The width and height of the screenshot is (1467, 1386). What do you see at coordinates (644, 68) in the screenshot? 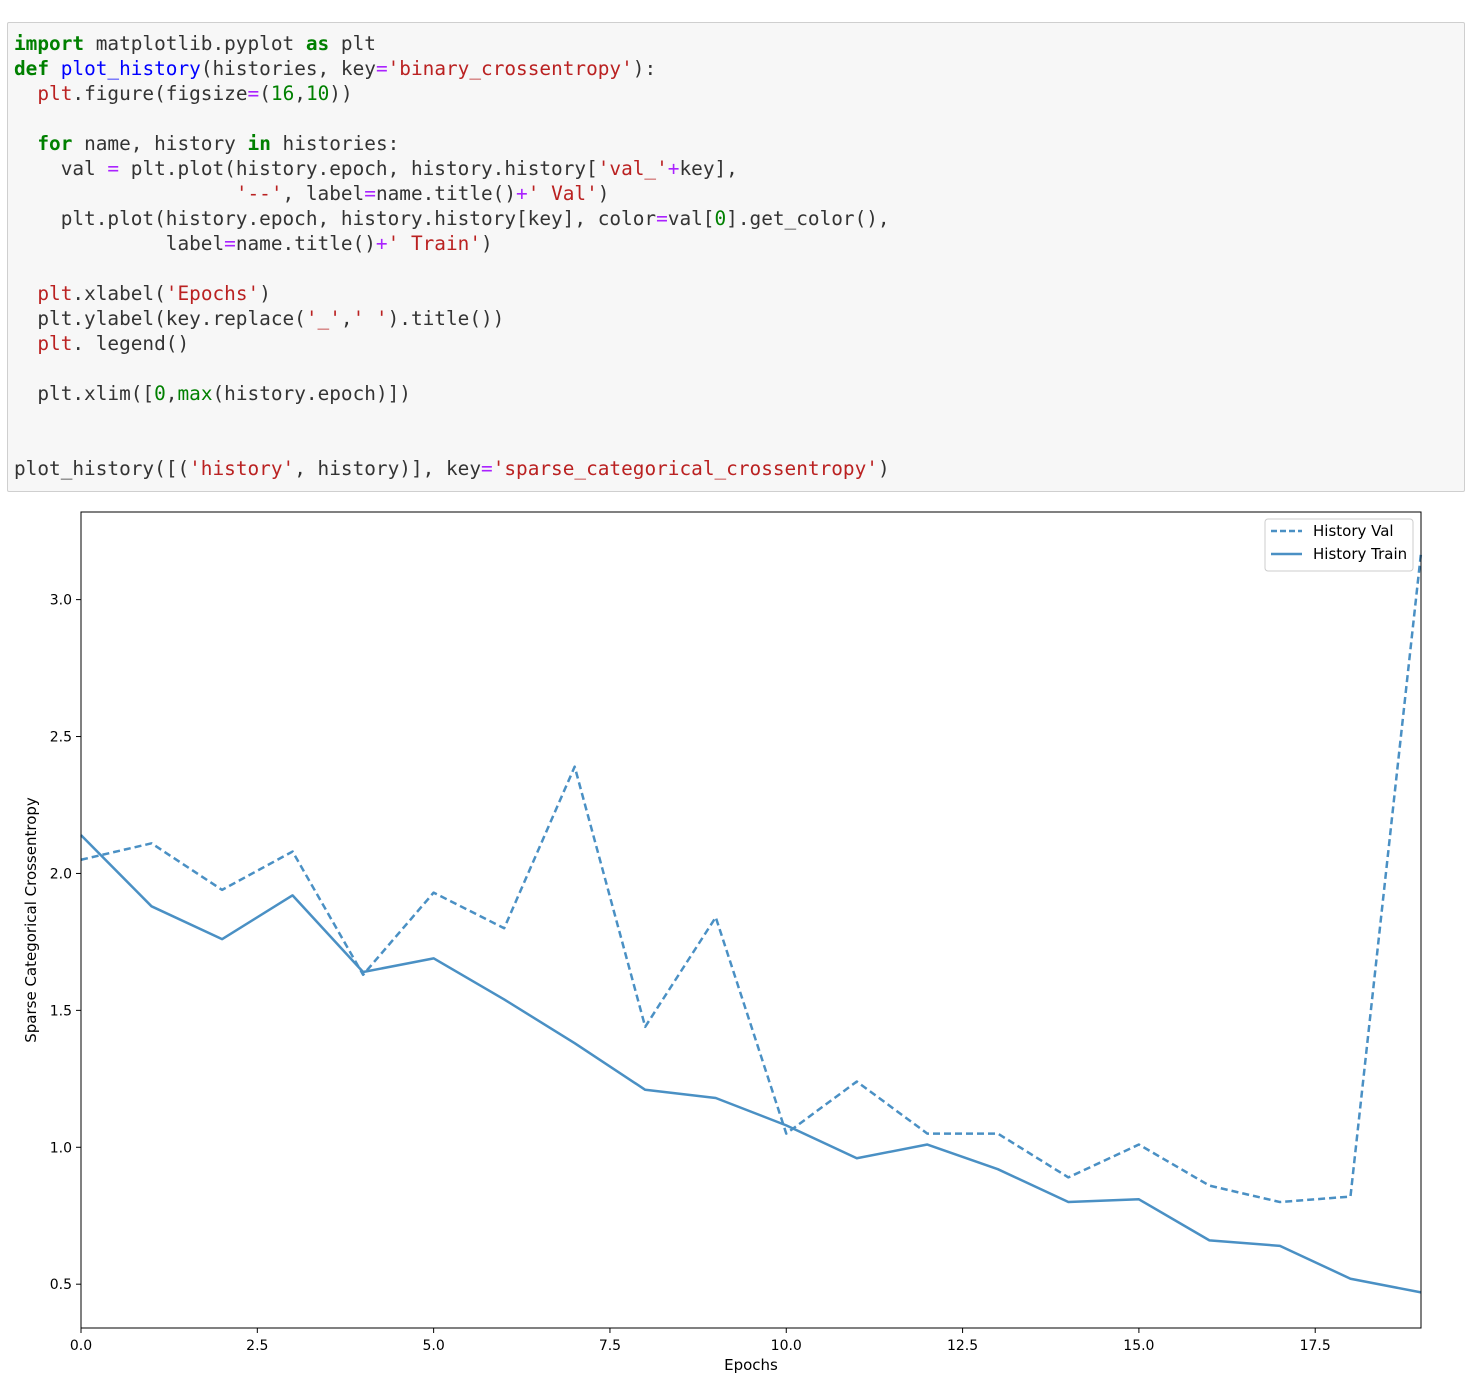
I see `code-token: ):` at bounding box center [644, 68].